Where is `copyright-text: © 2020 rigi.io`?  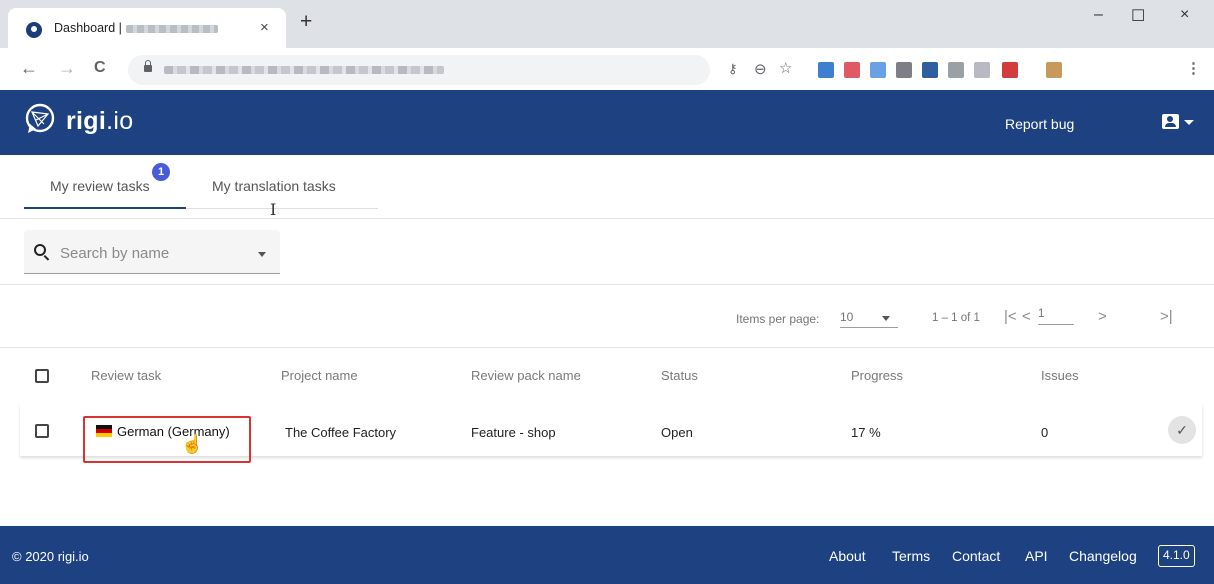 copyright-text: © 2020 rigi.io is located at coordinates (50, 556).